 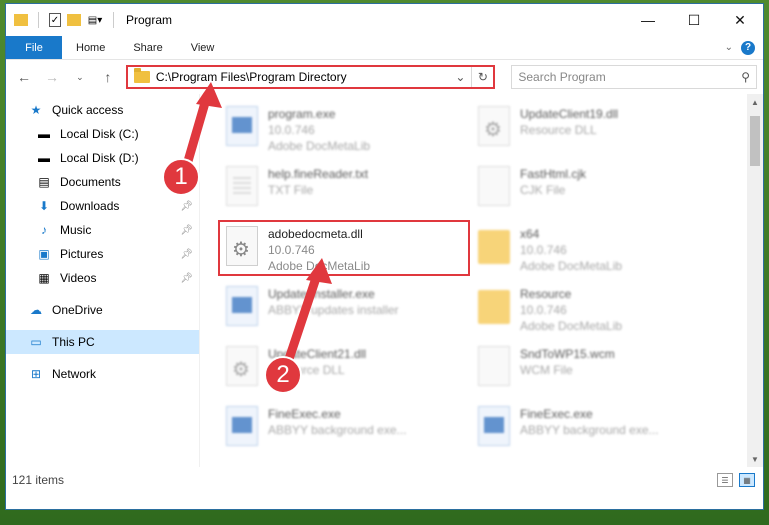 What do you see at coordinates (302, 114) in the screenshot?
I see `file-name: program.exe` at bounding box center [302, 114].